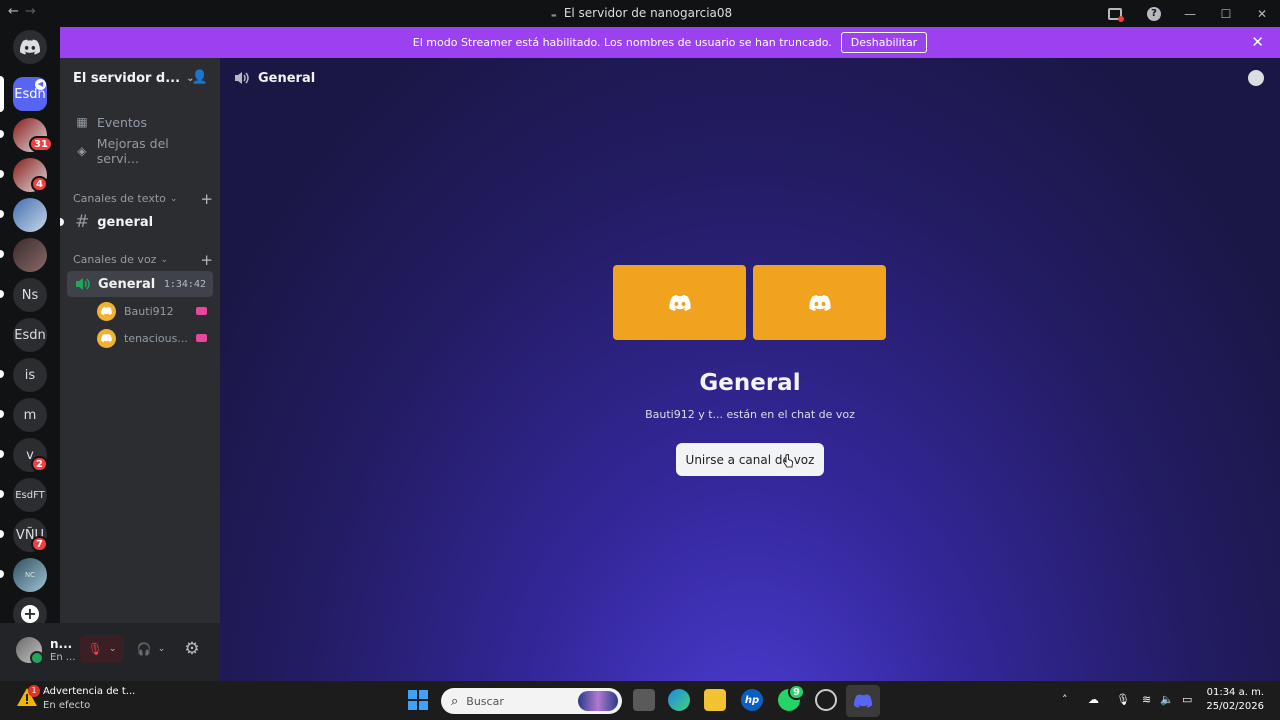  What do you see at coordinates (143, 260) in the screenshot?
I see `voice-channels-category: Canales de voz ⌄ +` at bounding box center [143, 260].